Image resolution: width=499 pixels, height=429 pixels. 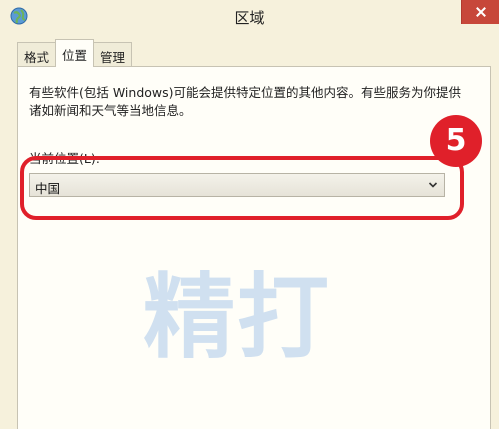 What do you see at coordinates (37, 54) in the screenshot?
I see `tab-formats: 格式` at bounding box center [37, 54].